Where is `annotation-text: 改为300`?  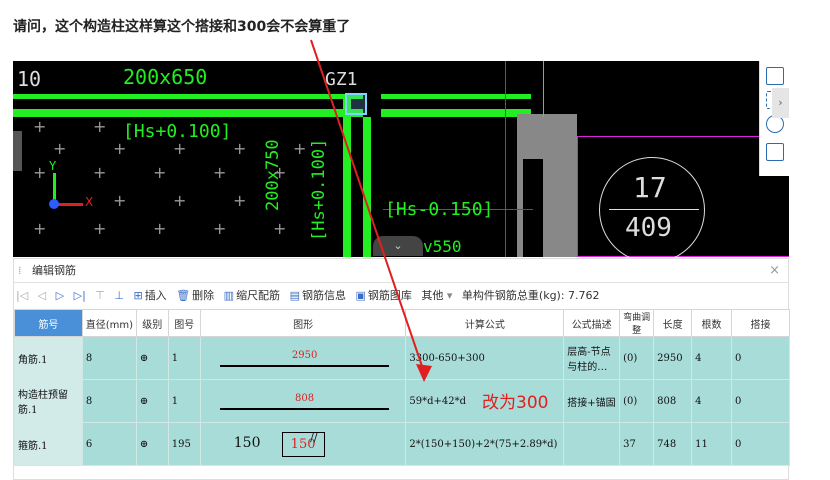
annotation-text: 改为300 is located at coordinates (515, 403).